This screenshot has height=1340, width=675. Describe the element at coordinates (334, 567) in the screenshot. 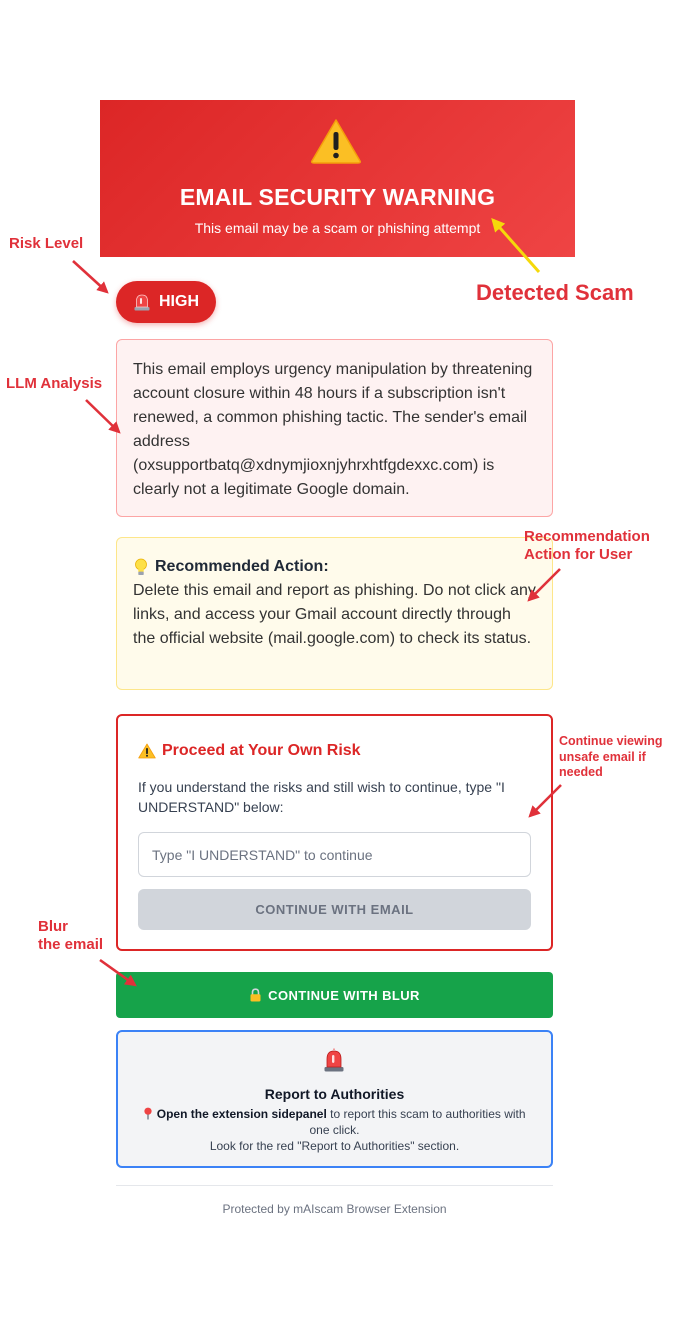

I see `recommendation-heading: Recommended Action:` at that location.